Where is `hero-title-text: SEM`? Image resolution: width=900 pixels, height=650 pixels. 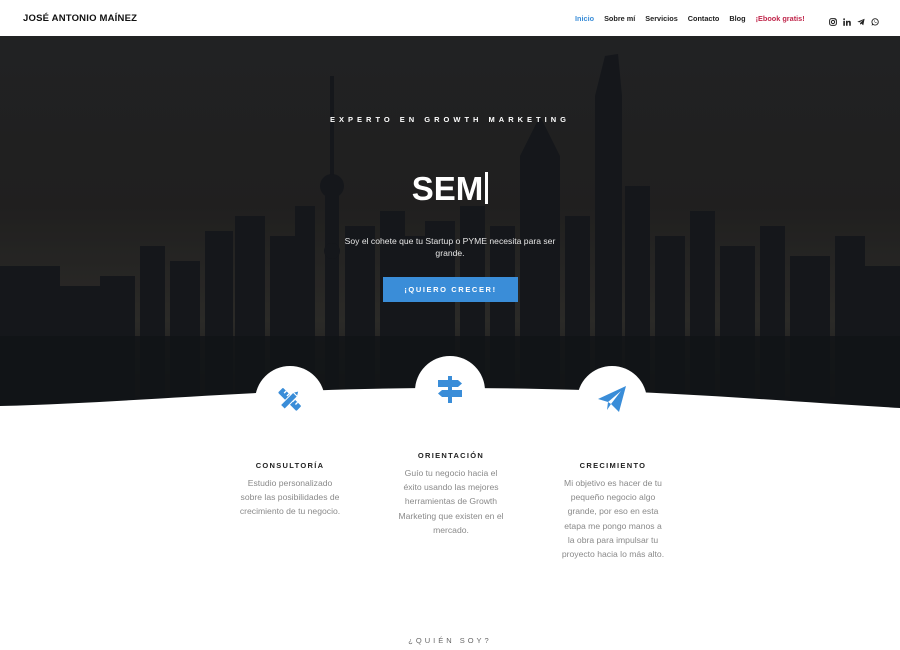 hero-title-text: SEM is located at coordinates (447, 188).